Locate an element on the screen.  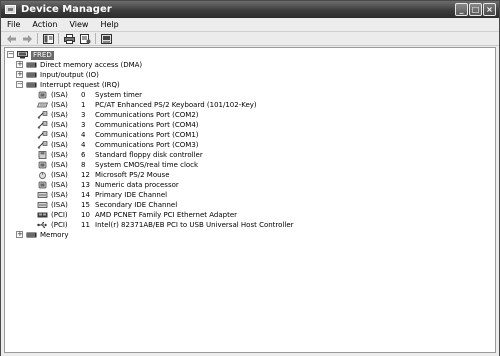
network-adapter-icon is located at coordinates (42, 215).